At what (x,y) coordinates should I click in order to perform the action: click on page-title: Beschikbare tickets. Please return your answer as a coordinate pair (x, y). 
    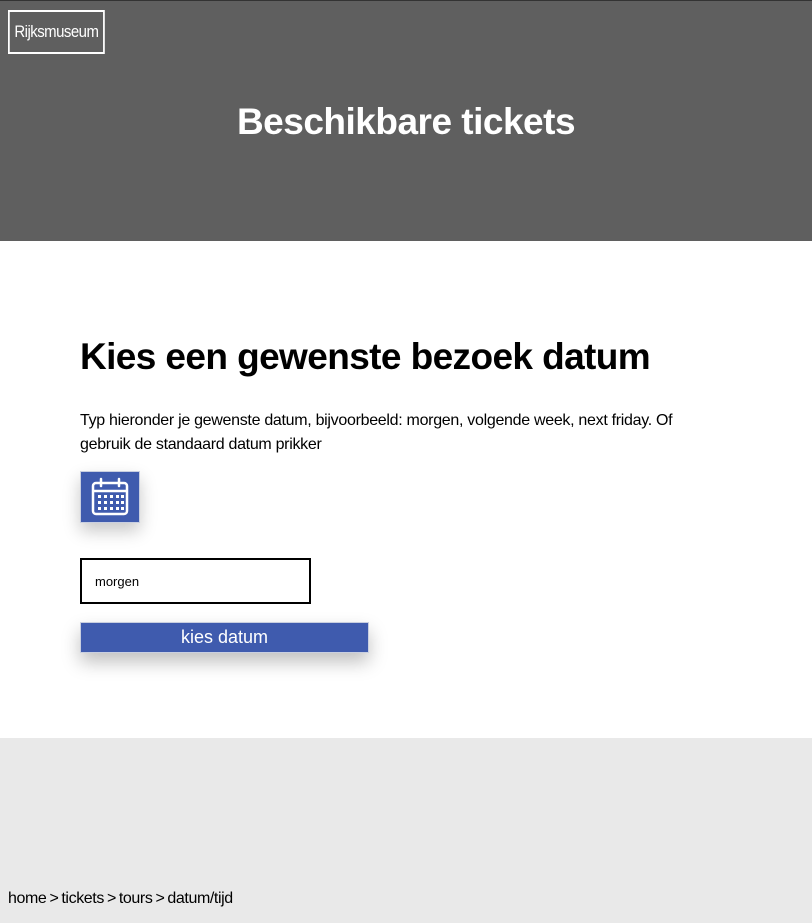
    Looking at the image, I should click on (406, 121).